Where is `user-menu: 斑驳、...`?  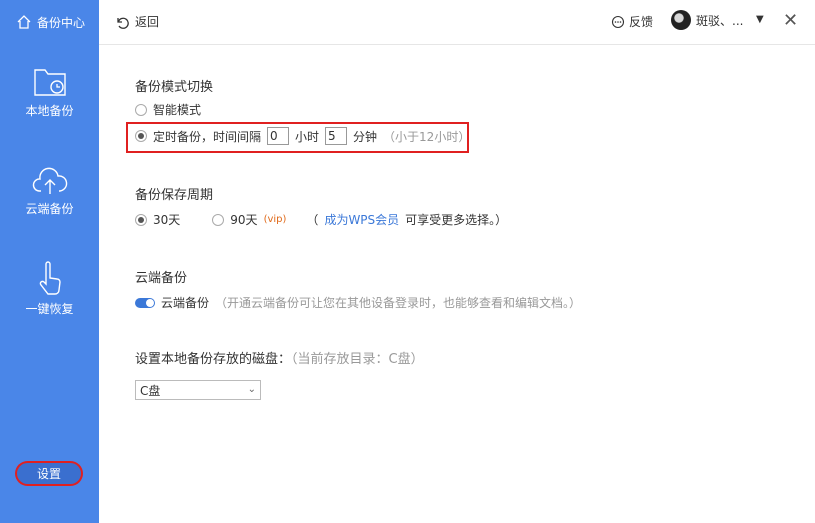 user-menu: 斑驳、... is located at coordinates (707, 20).